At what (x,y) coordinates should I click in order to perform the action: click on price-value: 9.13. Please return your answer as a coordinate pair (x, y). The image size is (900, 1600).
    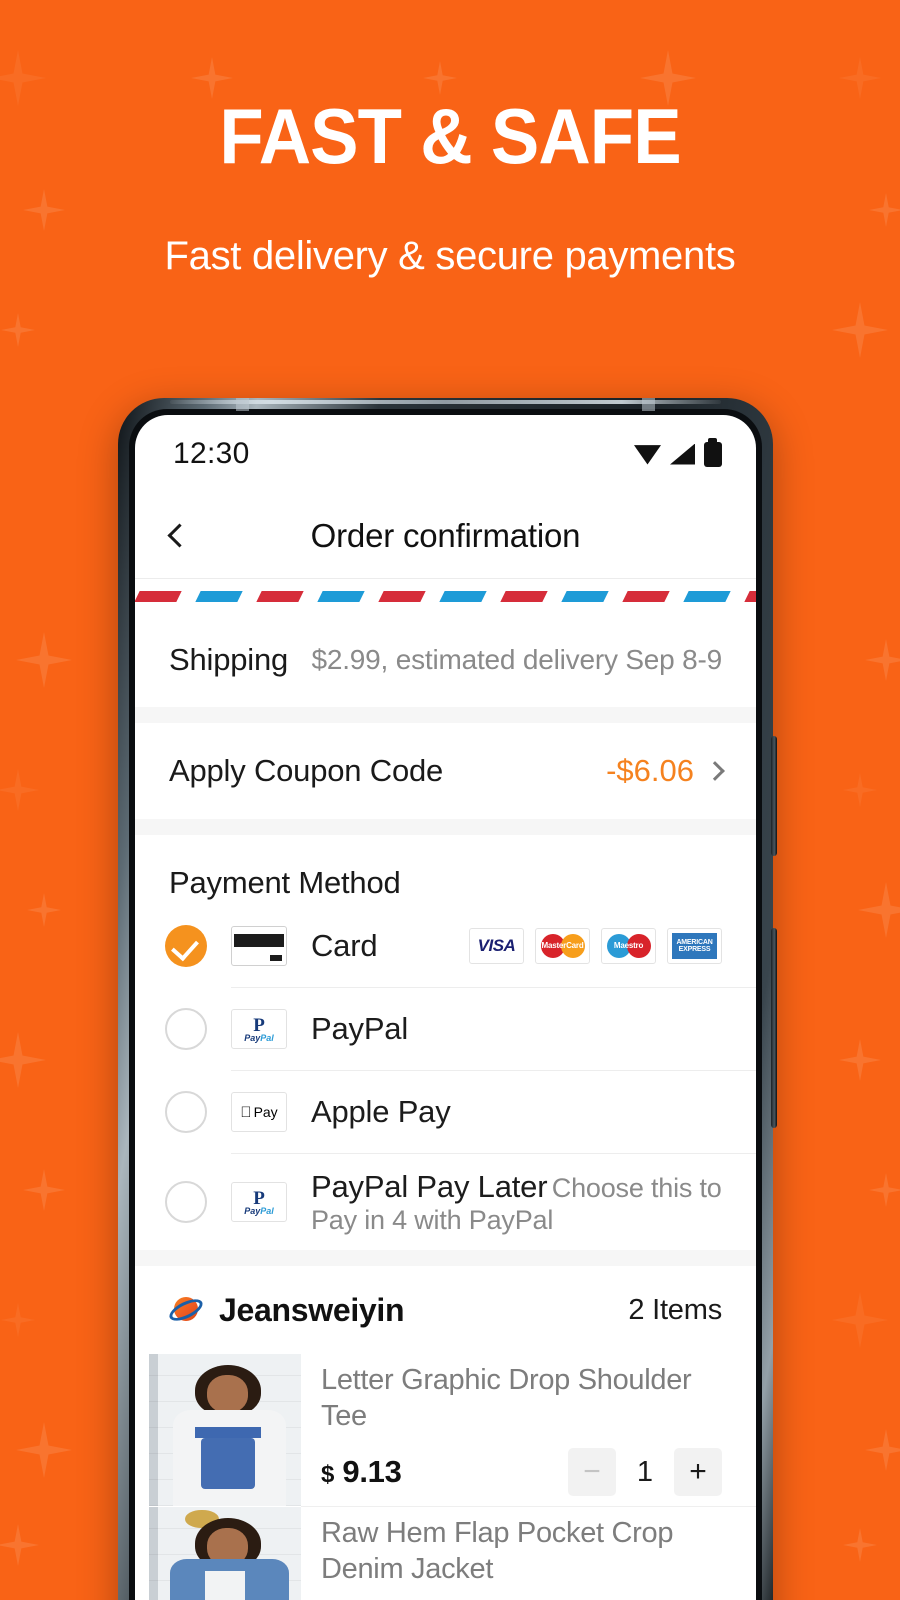
    Looking at the image, I should click on (372, 1471).